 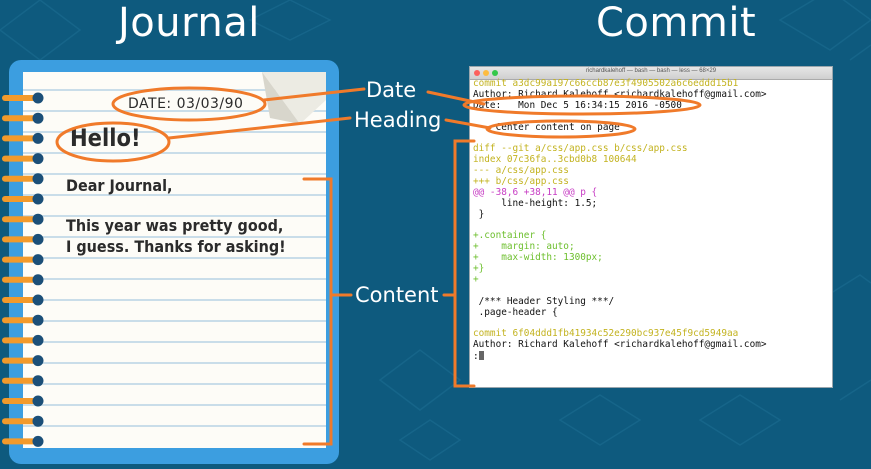 I want to click on terminal-line: line-height: 1.5;, so click(x=535, y=203).